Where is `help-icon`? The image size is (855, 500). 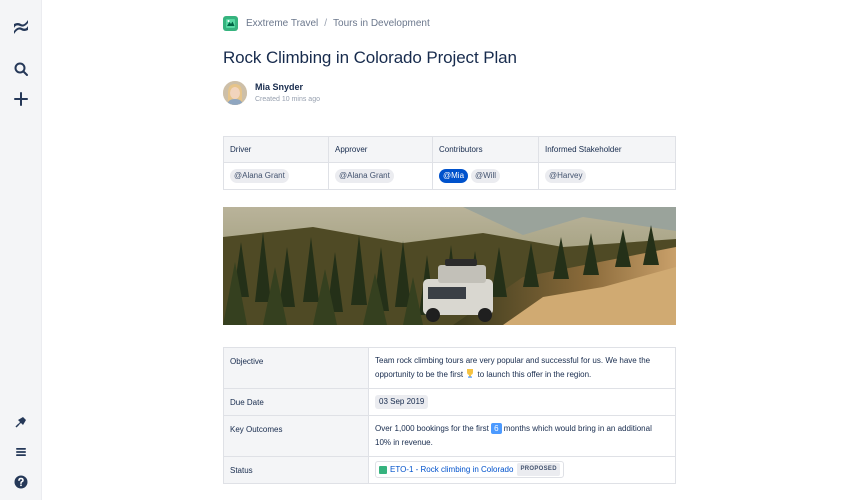
help-icon is located at coordinates (21, 482).